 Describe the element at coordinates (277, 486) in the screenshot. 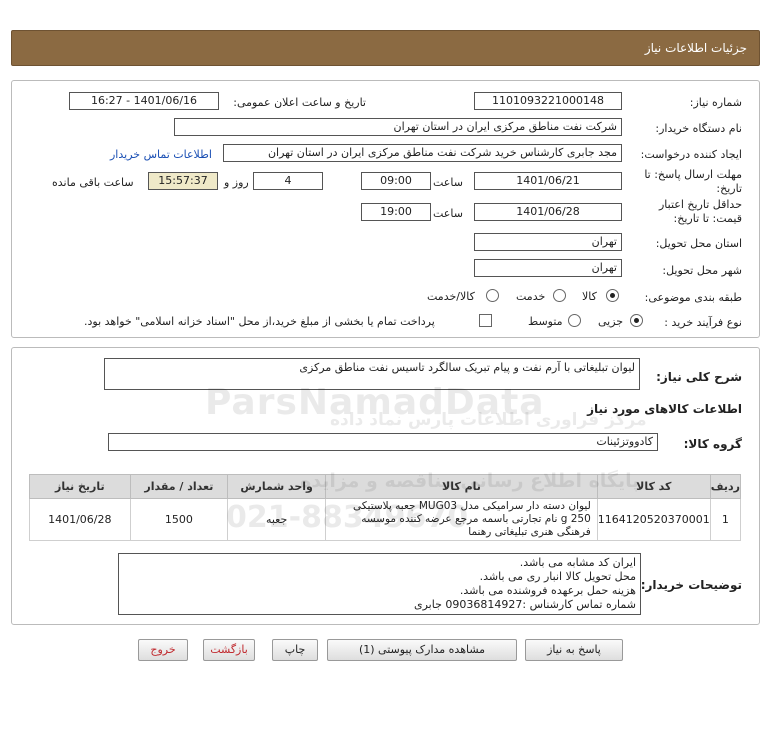

I see `col-unit-header: واحد شمارش` at that location.